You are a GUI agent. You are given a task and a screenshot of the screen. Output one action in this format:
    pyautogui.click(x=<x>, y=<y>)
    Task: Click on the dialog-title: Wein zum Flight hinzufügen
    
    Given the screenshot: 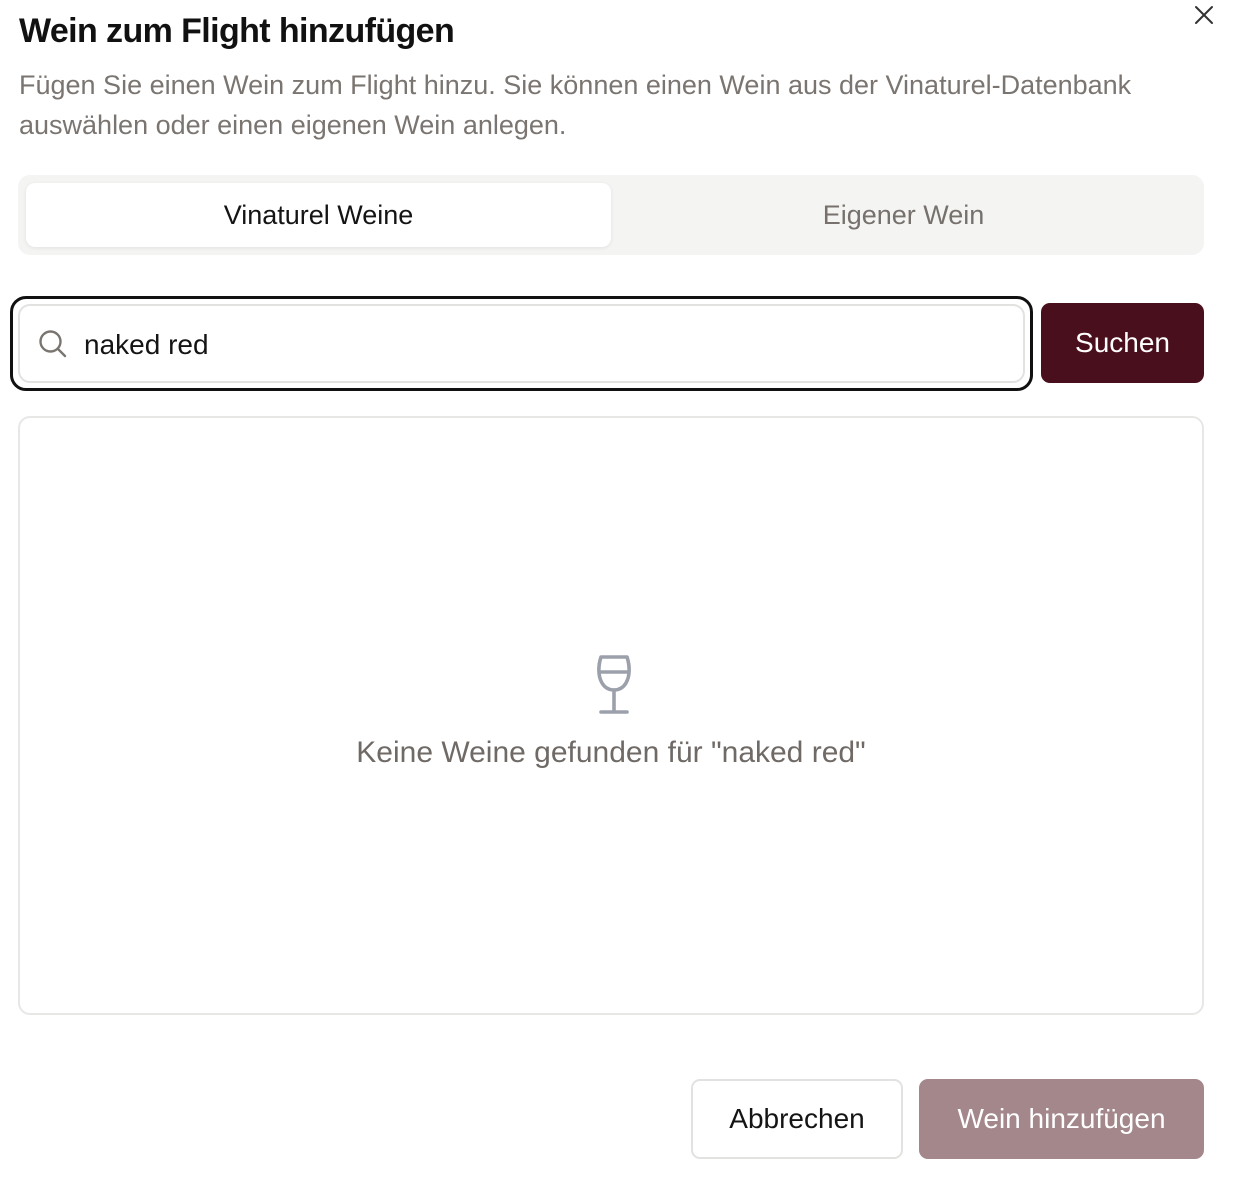 What is the action you would take?
    pyautogui.click(x=237, y=31)
    